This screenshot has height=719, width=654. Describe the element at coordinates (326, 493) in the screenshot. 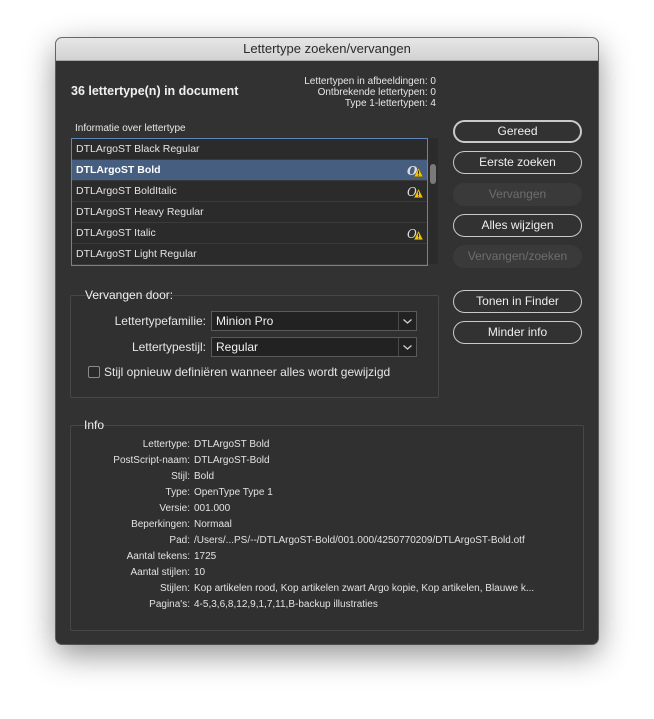

I see `info-row-type: Type: OpenType Type 1` at that location.